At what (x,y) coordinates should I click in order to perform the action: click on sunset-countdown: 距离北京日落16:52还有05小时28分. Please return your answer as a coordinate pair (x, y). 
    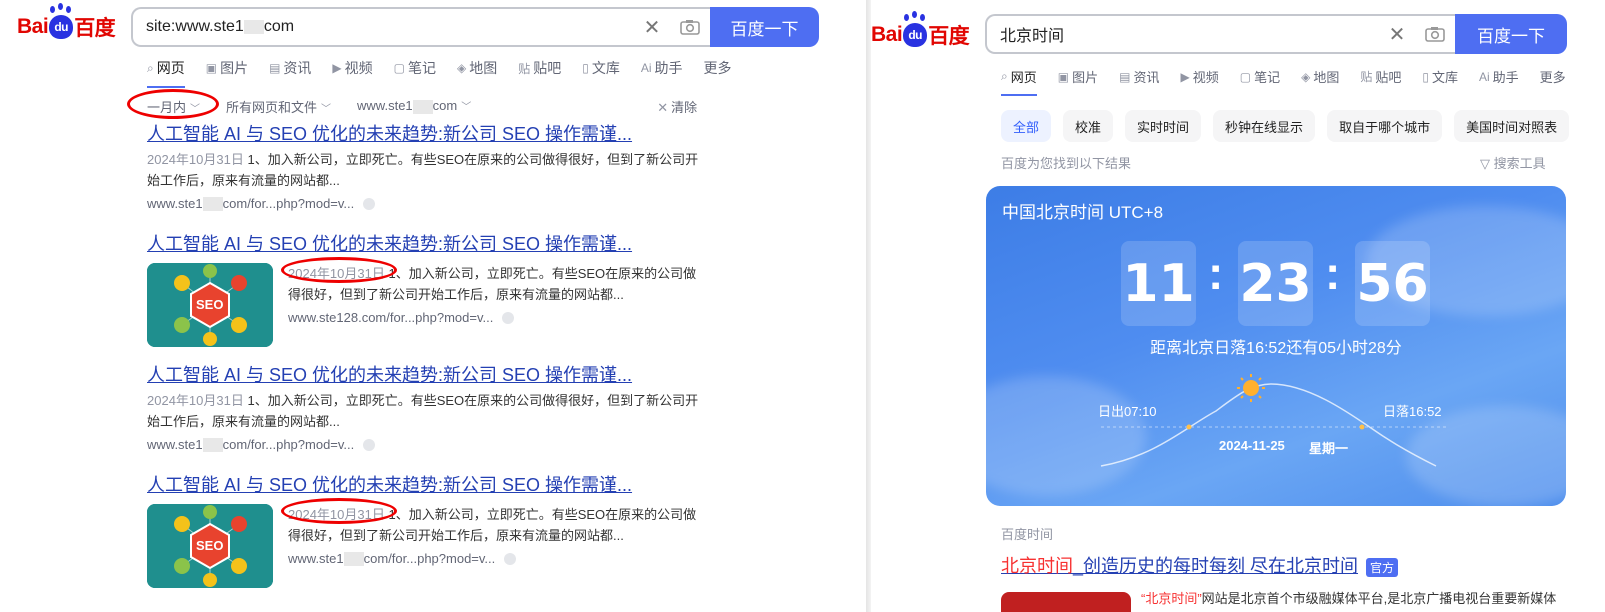
    Looking at the image, I should click on (1276, 348).